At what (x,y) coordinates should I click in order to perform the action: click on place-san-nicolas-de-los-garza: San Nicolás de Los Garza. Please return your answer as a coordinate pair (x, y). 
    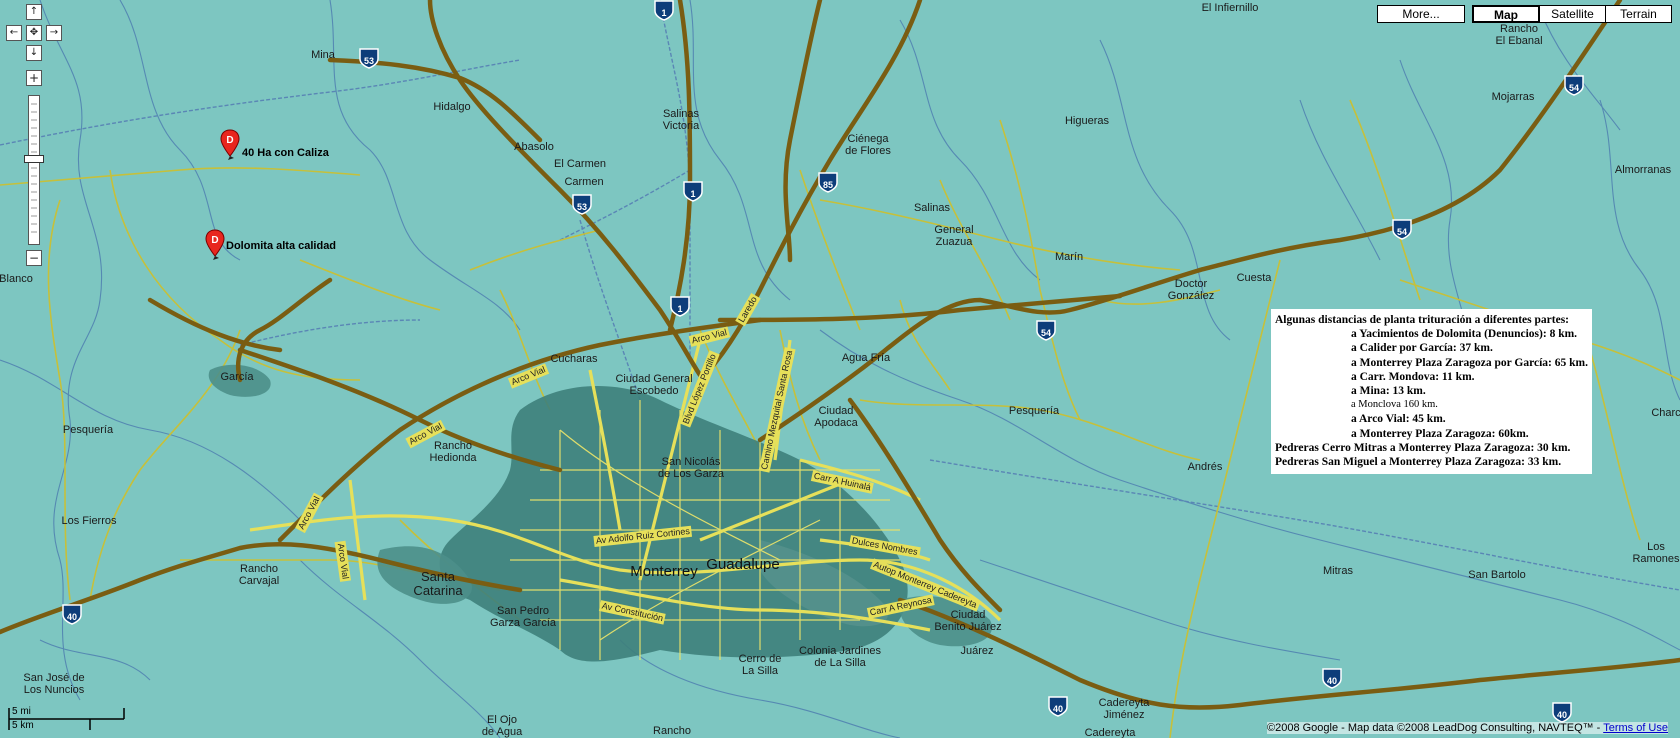
    Looking at the image, I should click on (691, 468).